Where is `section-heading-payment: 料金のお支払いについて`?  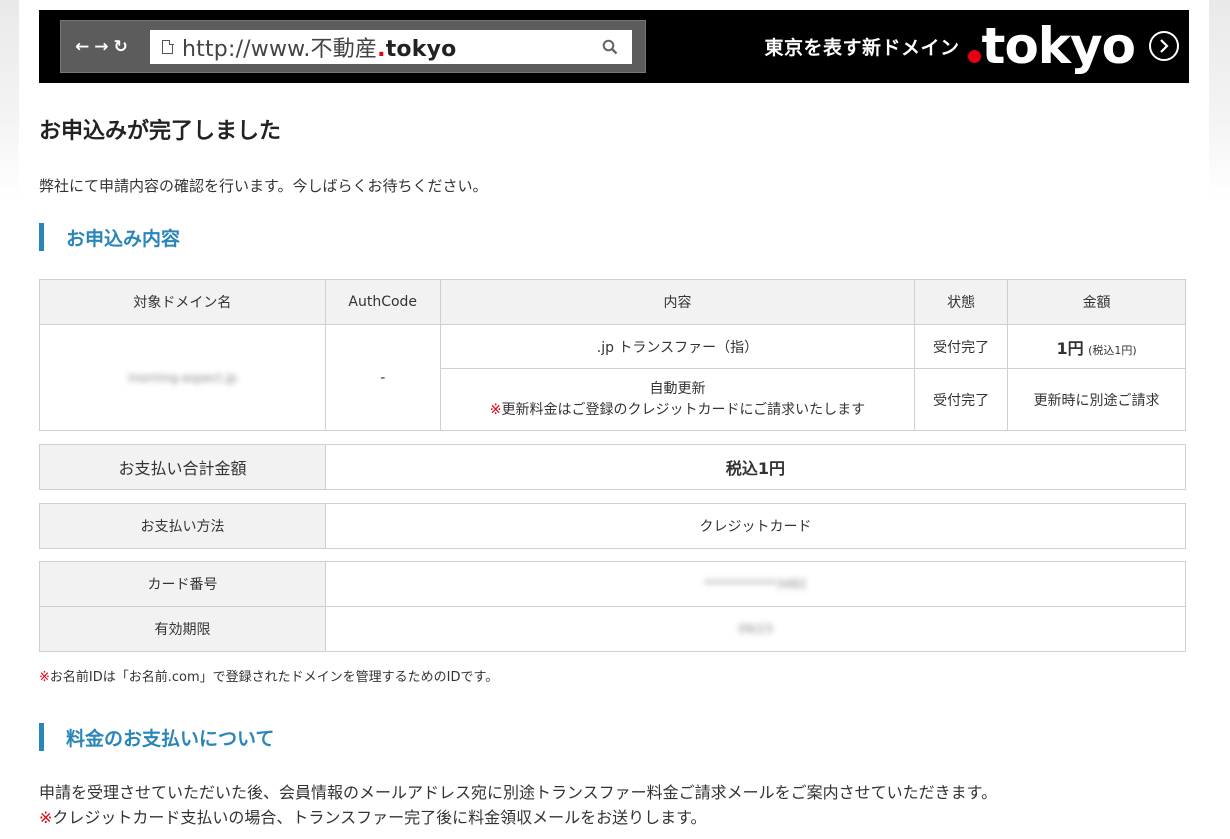 section-heading-payment: 料金のお支払いについて is located at coordinates (156, 737).